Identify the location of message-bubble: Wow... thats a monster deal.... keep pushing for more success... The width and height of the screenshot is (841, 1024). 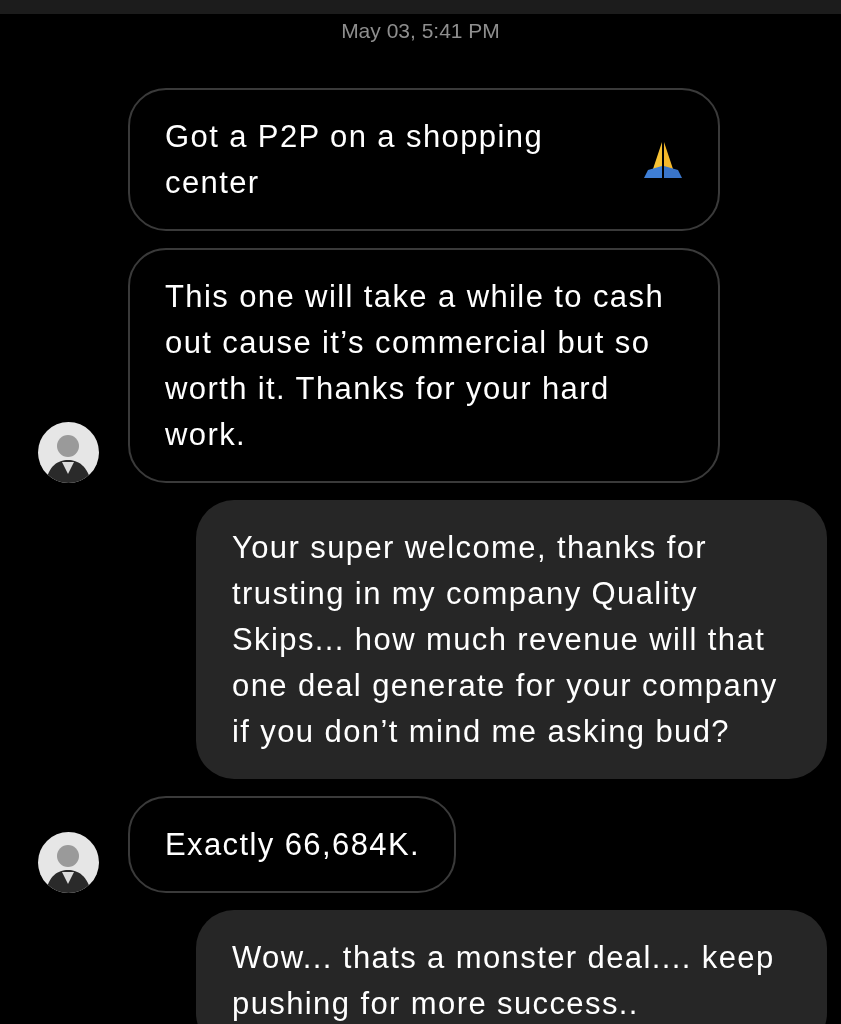
(511, 967).